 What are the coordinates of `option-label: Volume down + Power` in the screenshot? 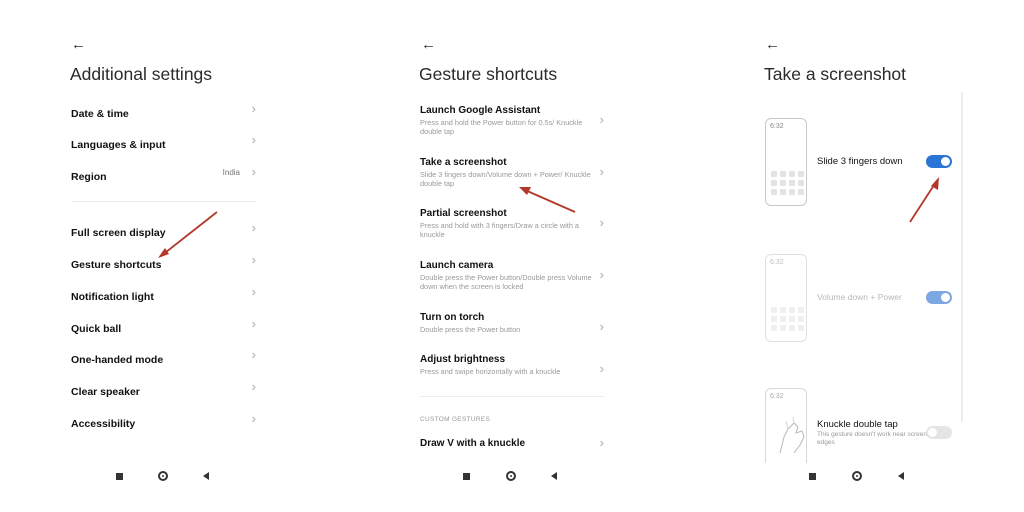 It's located at (859, 297).